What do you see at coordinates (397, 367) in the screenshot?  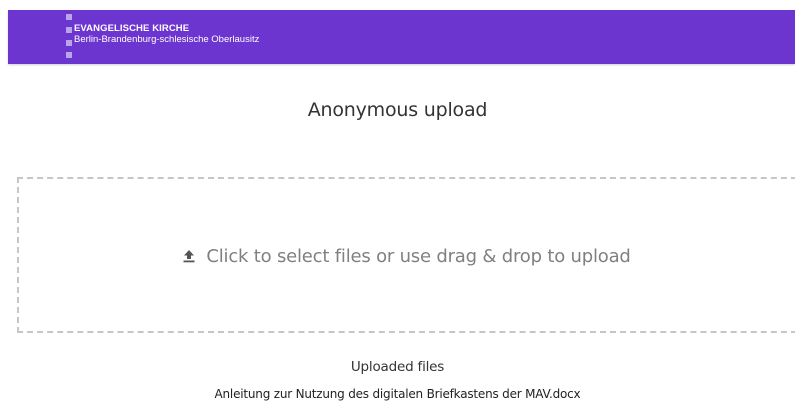 I see `uploaded-files-heading: Uploaded files` at bounding box center [397, 367].